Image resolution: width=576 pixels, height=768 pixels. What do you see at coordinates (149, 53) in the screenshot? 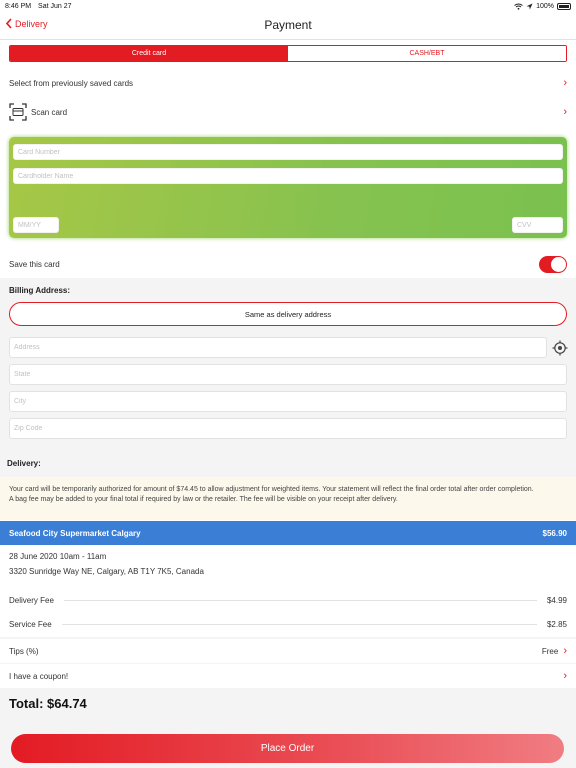
I see `tab-credit-card: Credit card` at bounding box center [149, 53].